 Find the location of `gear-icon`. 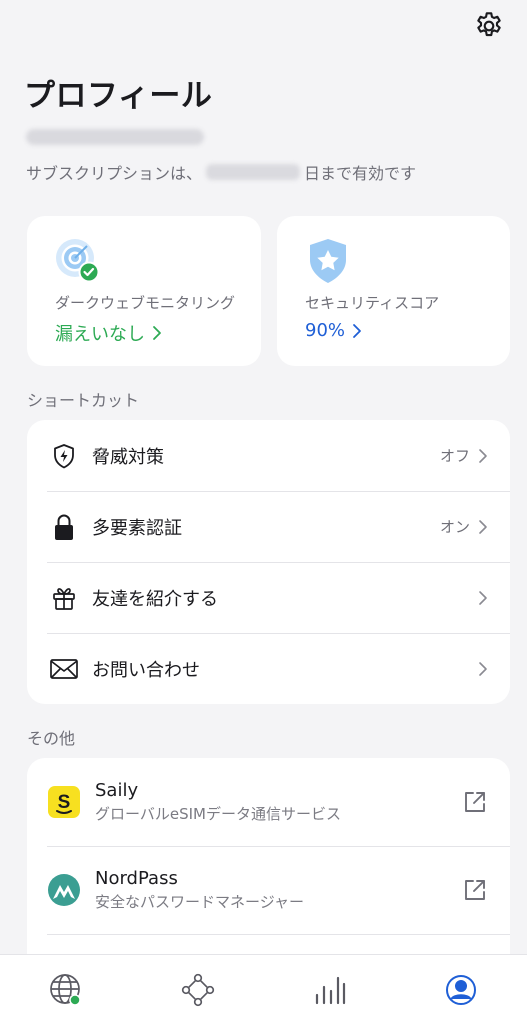

gear-icon is located at coordinates (489, 24).